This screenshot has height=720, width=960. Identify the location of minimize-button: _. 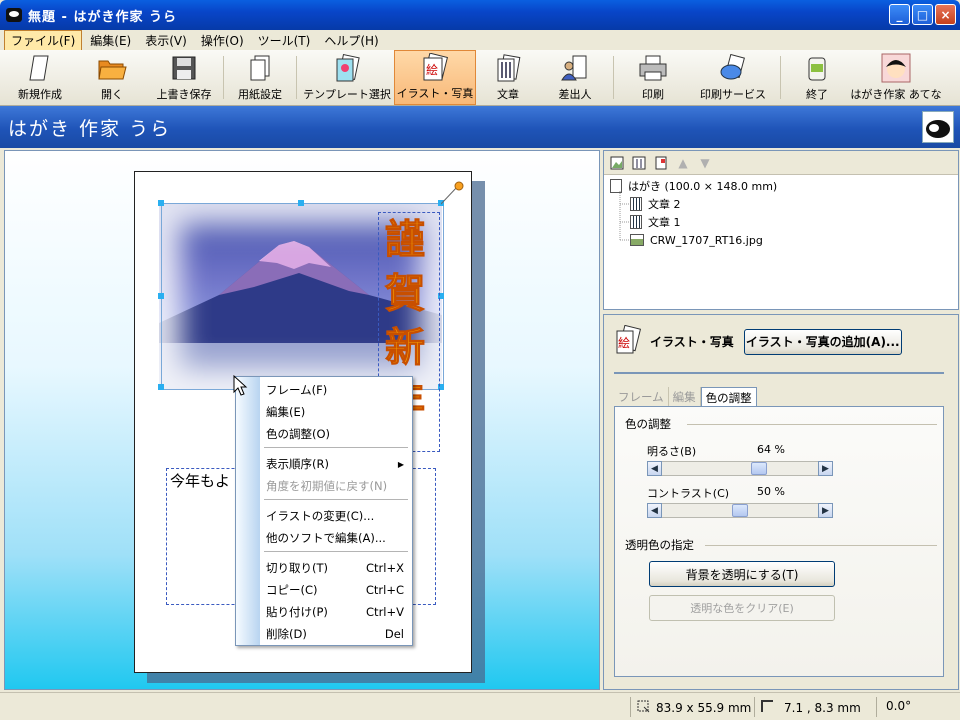
(899, 14).